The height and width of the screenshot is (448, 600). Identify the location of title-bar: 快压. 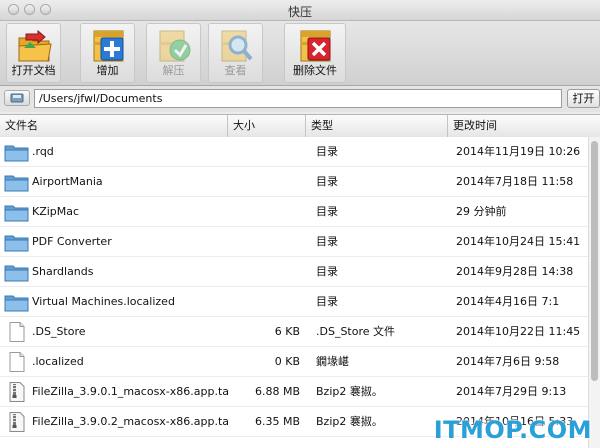
(300, 10).